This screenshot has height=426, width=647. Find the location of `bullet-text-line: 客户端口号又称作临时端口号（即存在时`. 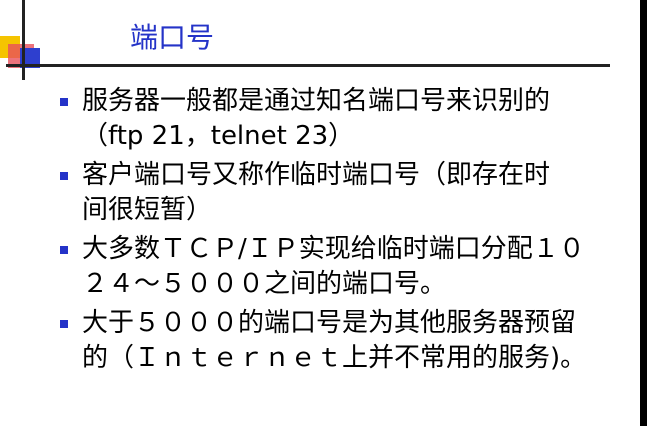

bullet-text-line: 客户端口号又称作临时端口号（即存在时 is located at coordinates (316, 175).